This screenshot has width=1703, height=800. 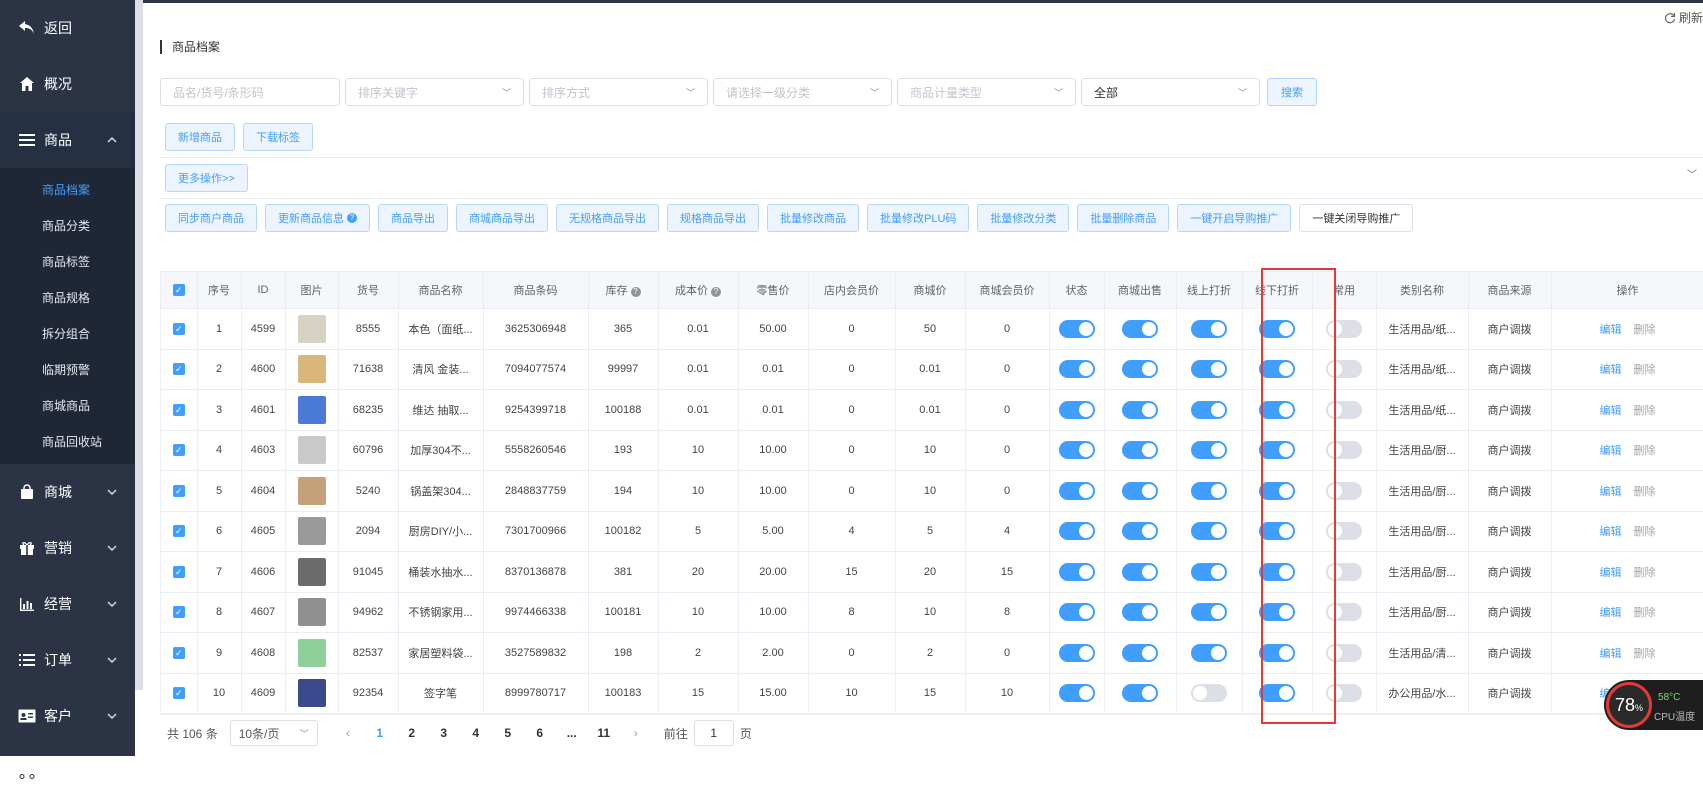 I want to click on name-search-input: 品名/货号/条形码, so click(x=250, y=92).